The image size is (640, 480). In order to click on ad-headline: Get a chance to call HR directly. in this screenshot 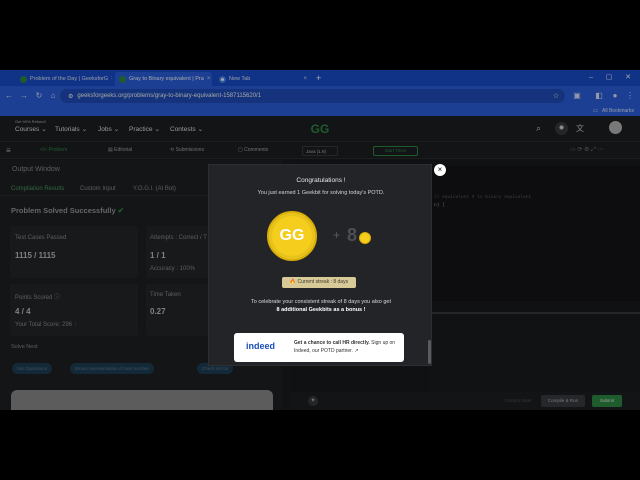, I will do `click(332, 343)`.